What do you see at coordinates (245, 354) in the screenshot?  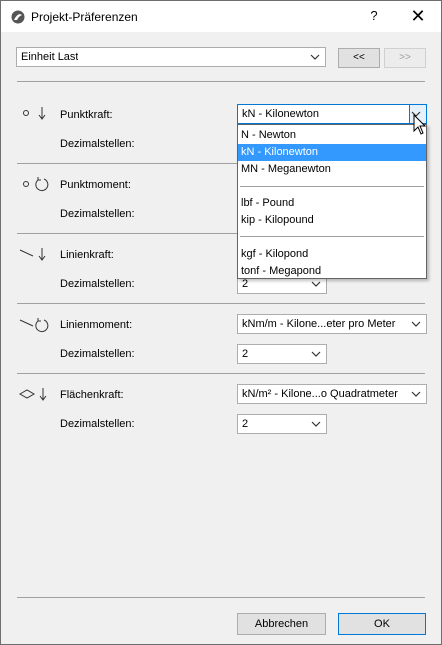 I see `line-moment-decimals-value: 2` at bounding box center [245, 354].